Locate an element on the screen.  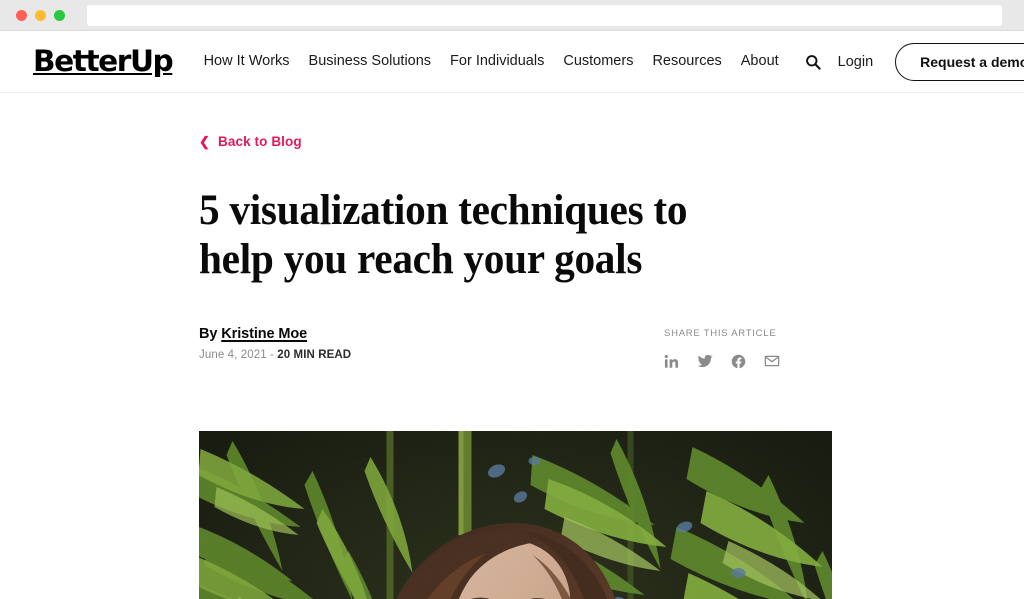
share-twitter-button is located at coordinates (705, 361).